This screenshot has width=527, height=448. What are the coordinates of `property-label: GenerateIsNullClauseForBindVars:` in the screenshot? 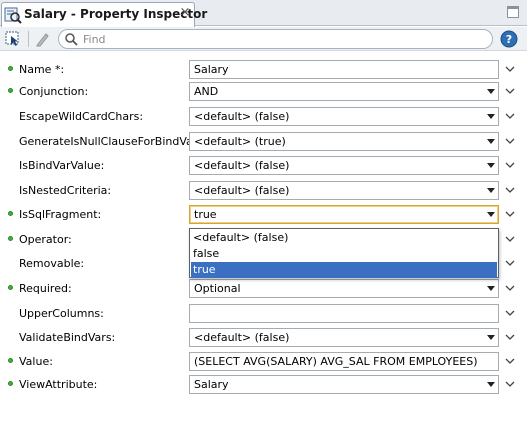 It's located at (113, 141).